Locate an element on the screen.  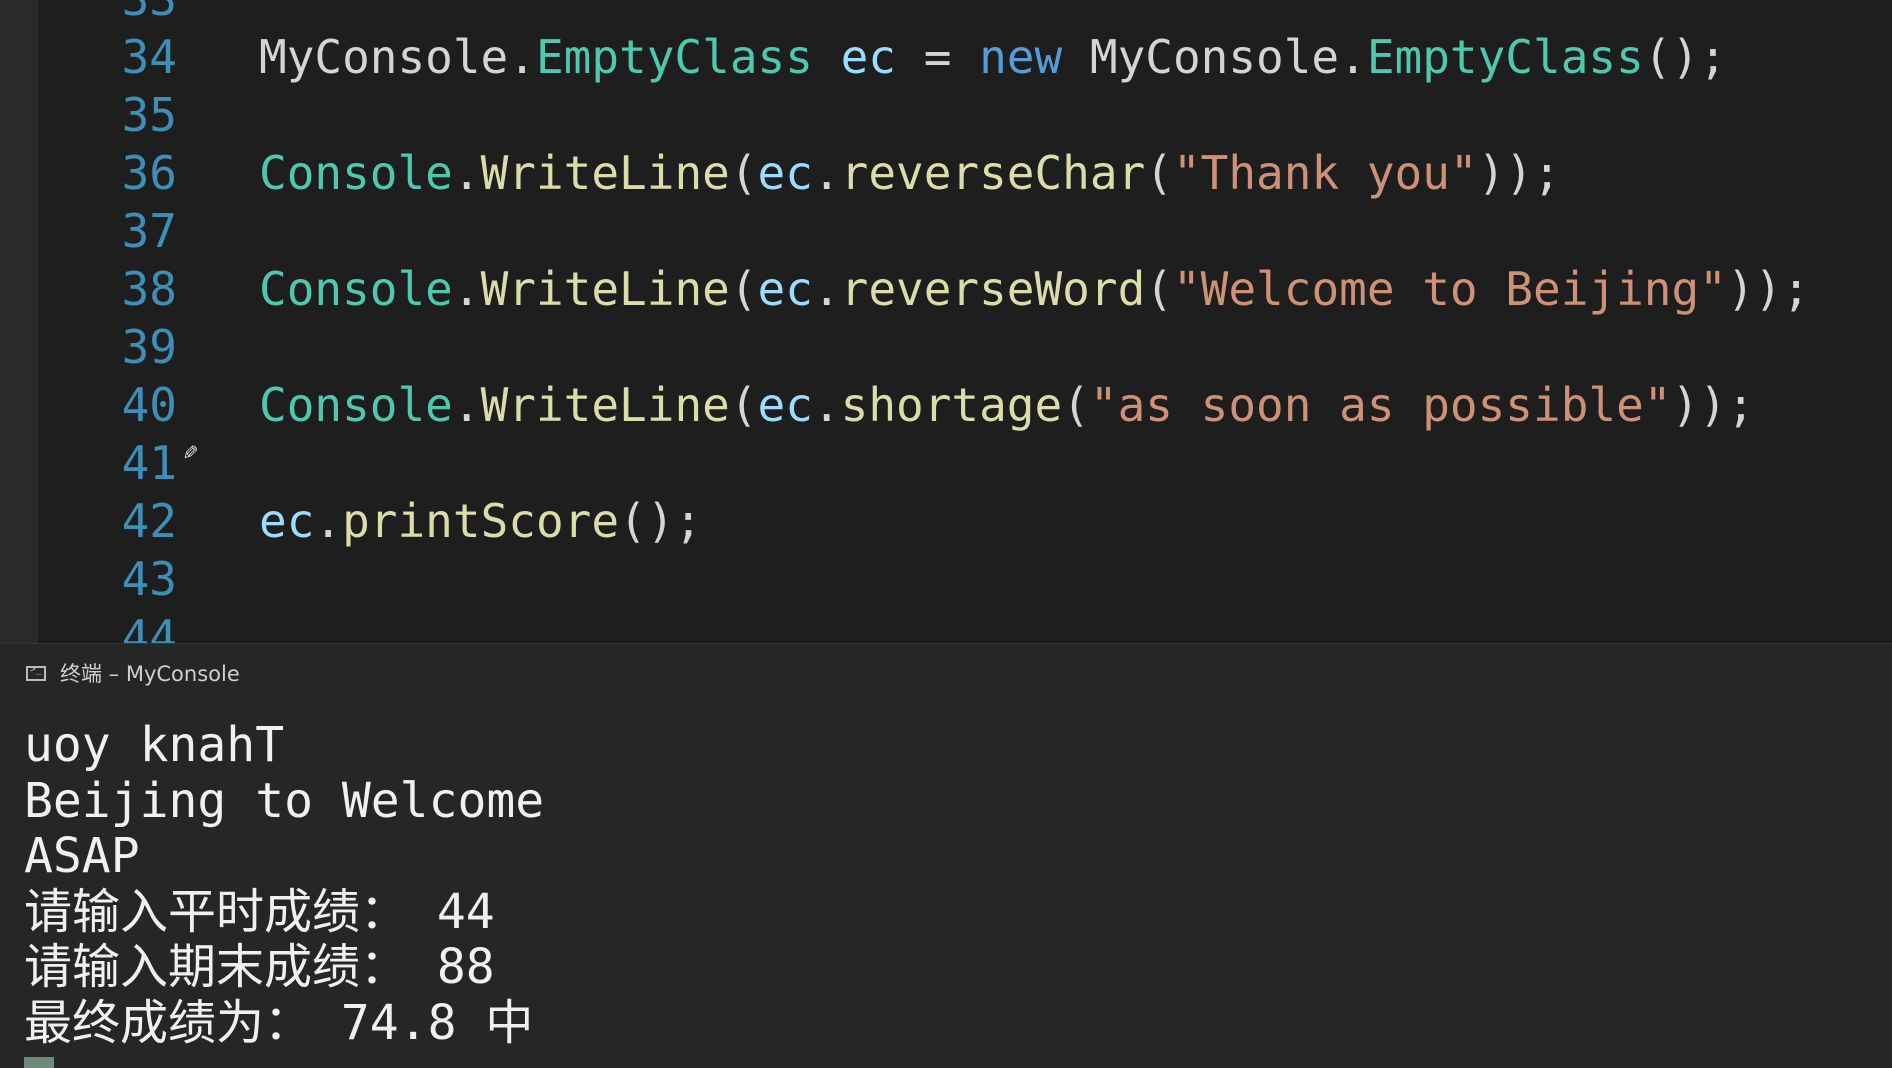
terminal-output-line: ASAP is located at coordinates (82, 856).